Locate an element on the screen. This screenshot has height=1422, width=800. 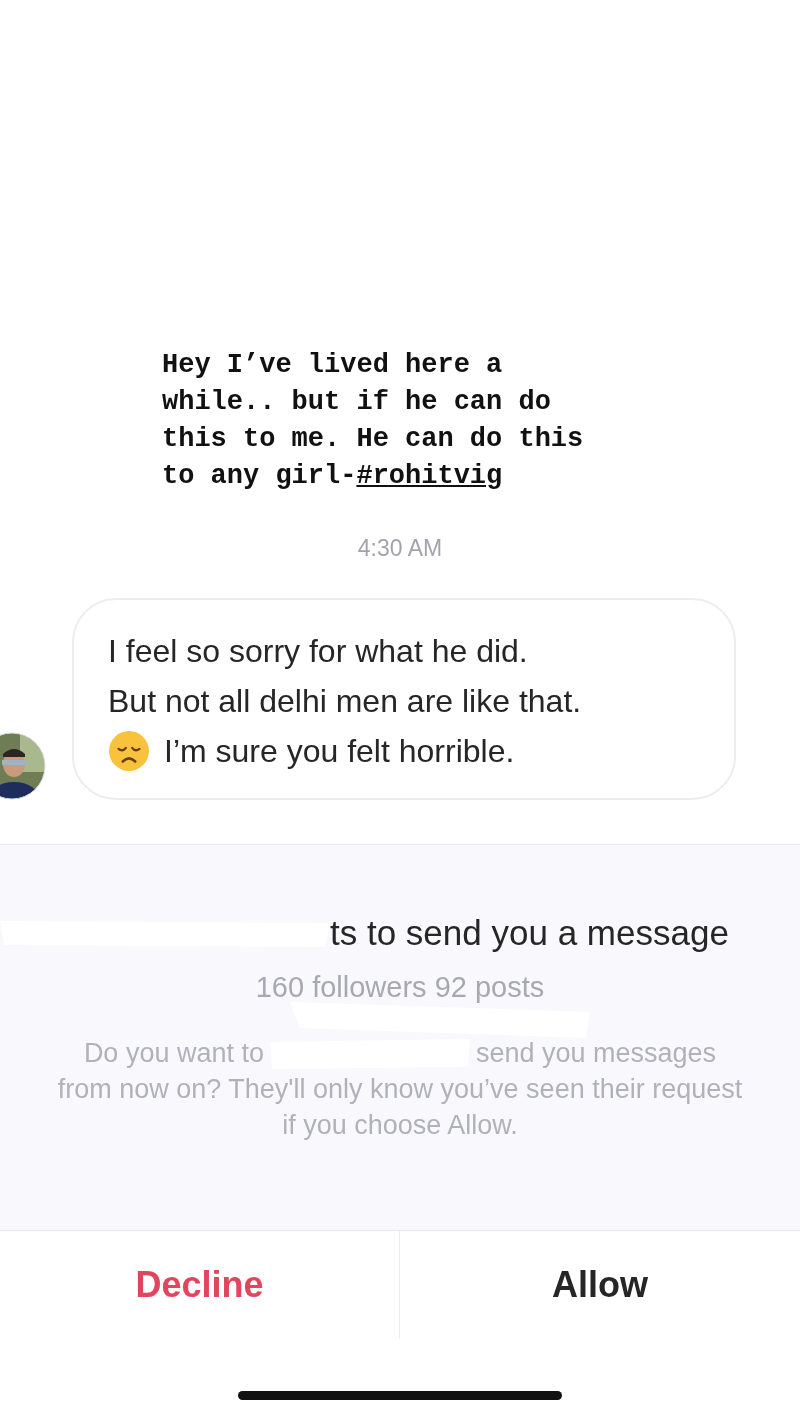
hashtag-link: #rohitvig is located at coordinates (429, 476).